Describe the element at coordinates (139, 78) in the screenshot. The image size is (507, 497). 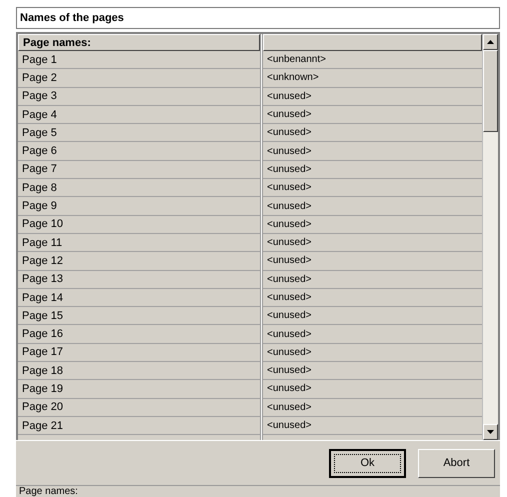
I see `table-cell: Page 2` at that location.